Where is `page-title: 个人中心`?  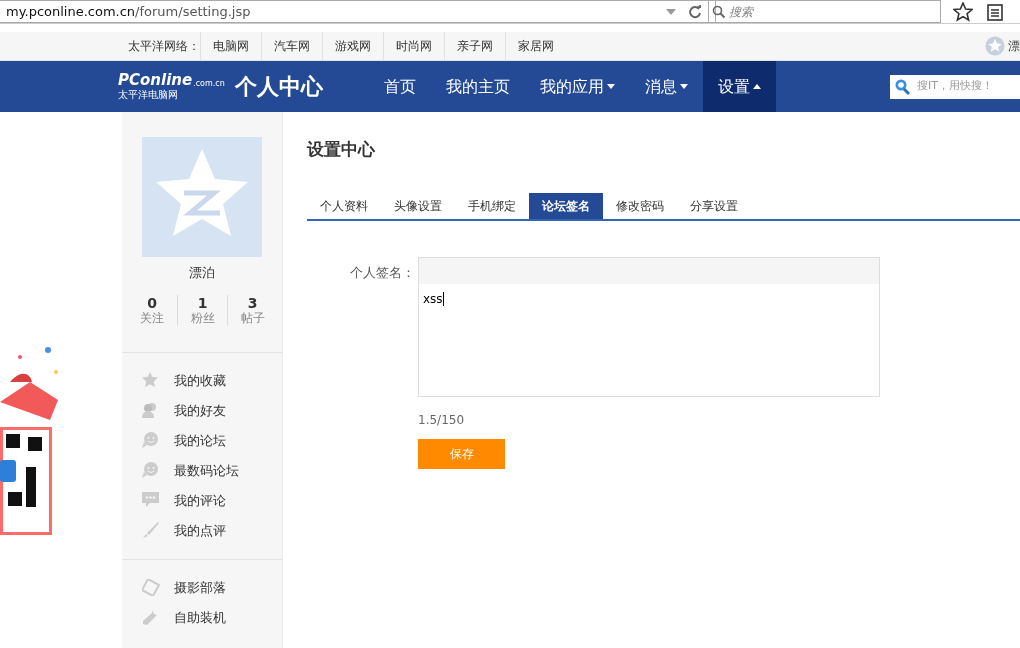
page-title: 个人中心 is located at coordinates (278, 87).